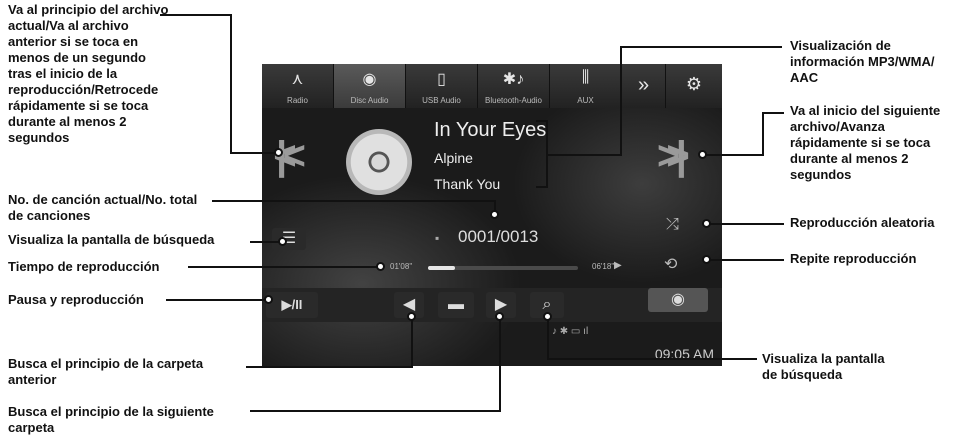  Describe the element at coordinates (672, 156) in the screenshot. I see `next-file-button: >>|` at that location.